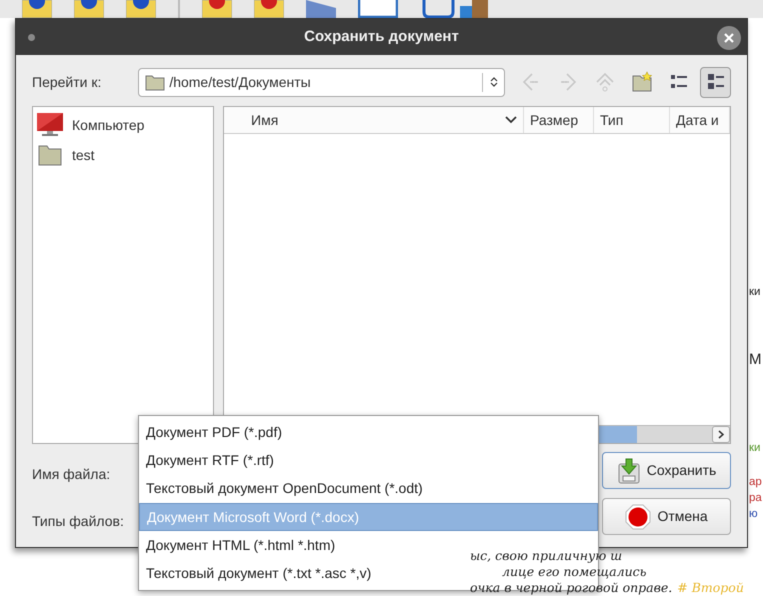  Describe the element at coordinates (83, 155) in the screenshot. I see `place-item: test` at that location.